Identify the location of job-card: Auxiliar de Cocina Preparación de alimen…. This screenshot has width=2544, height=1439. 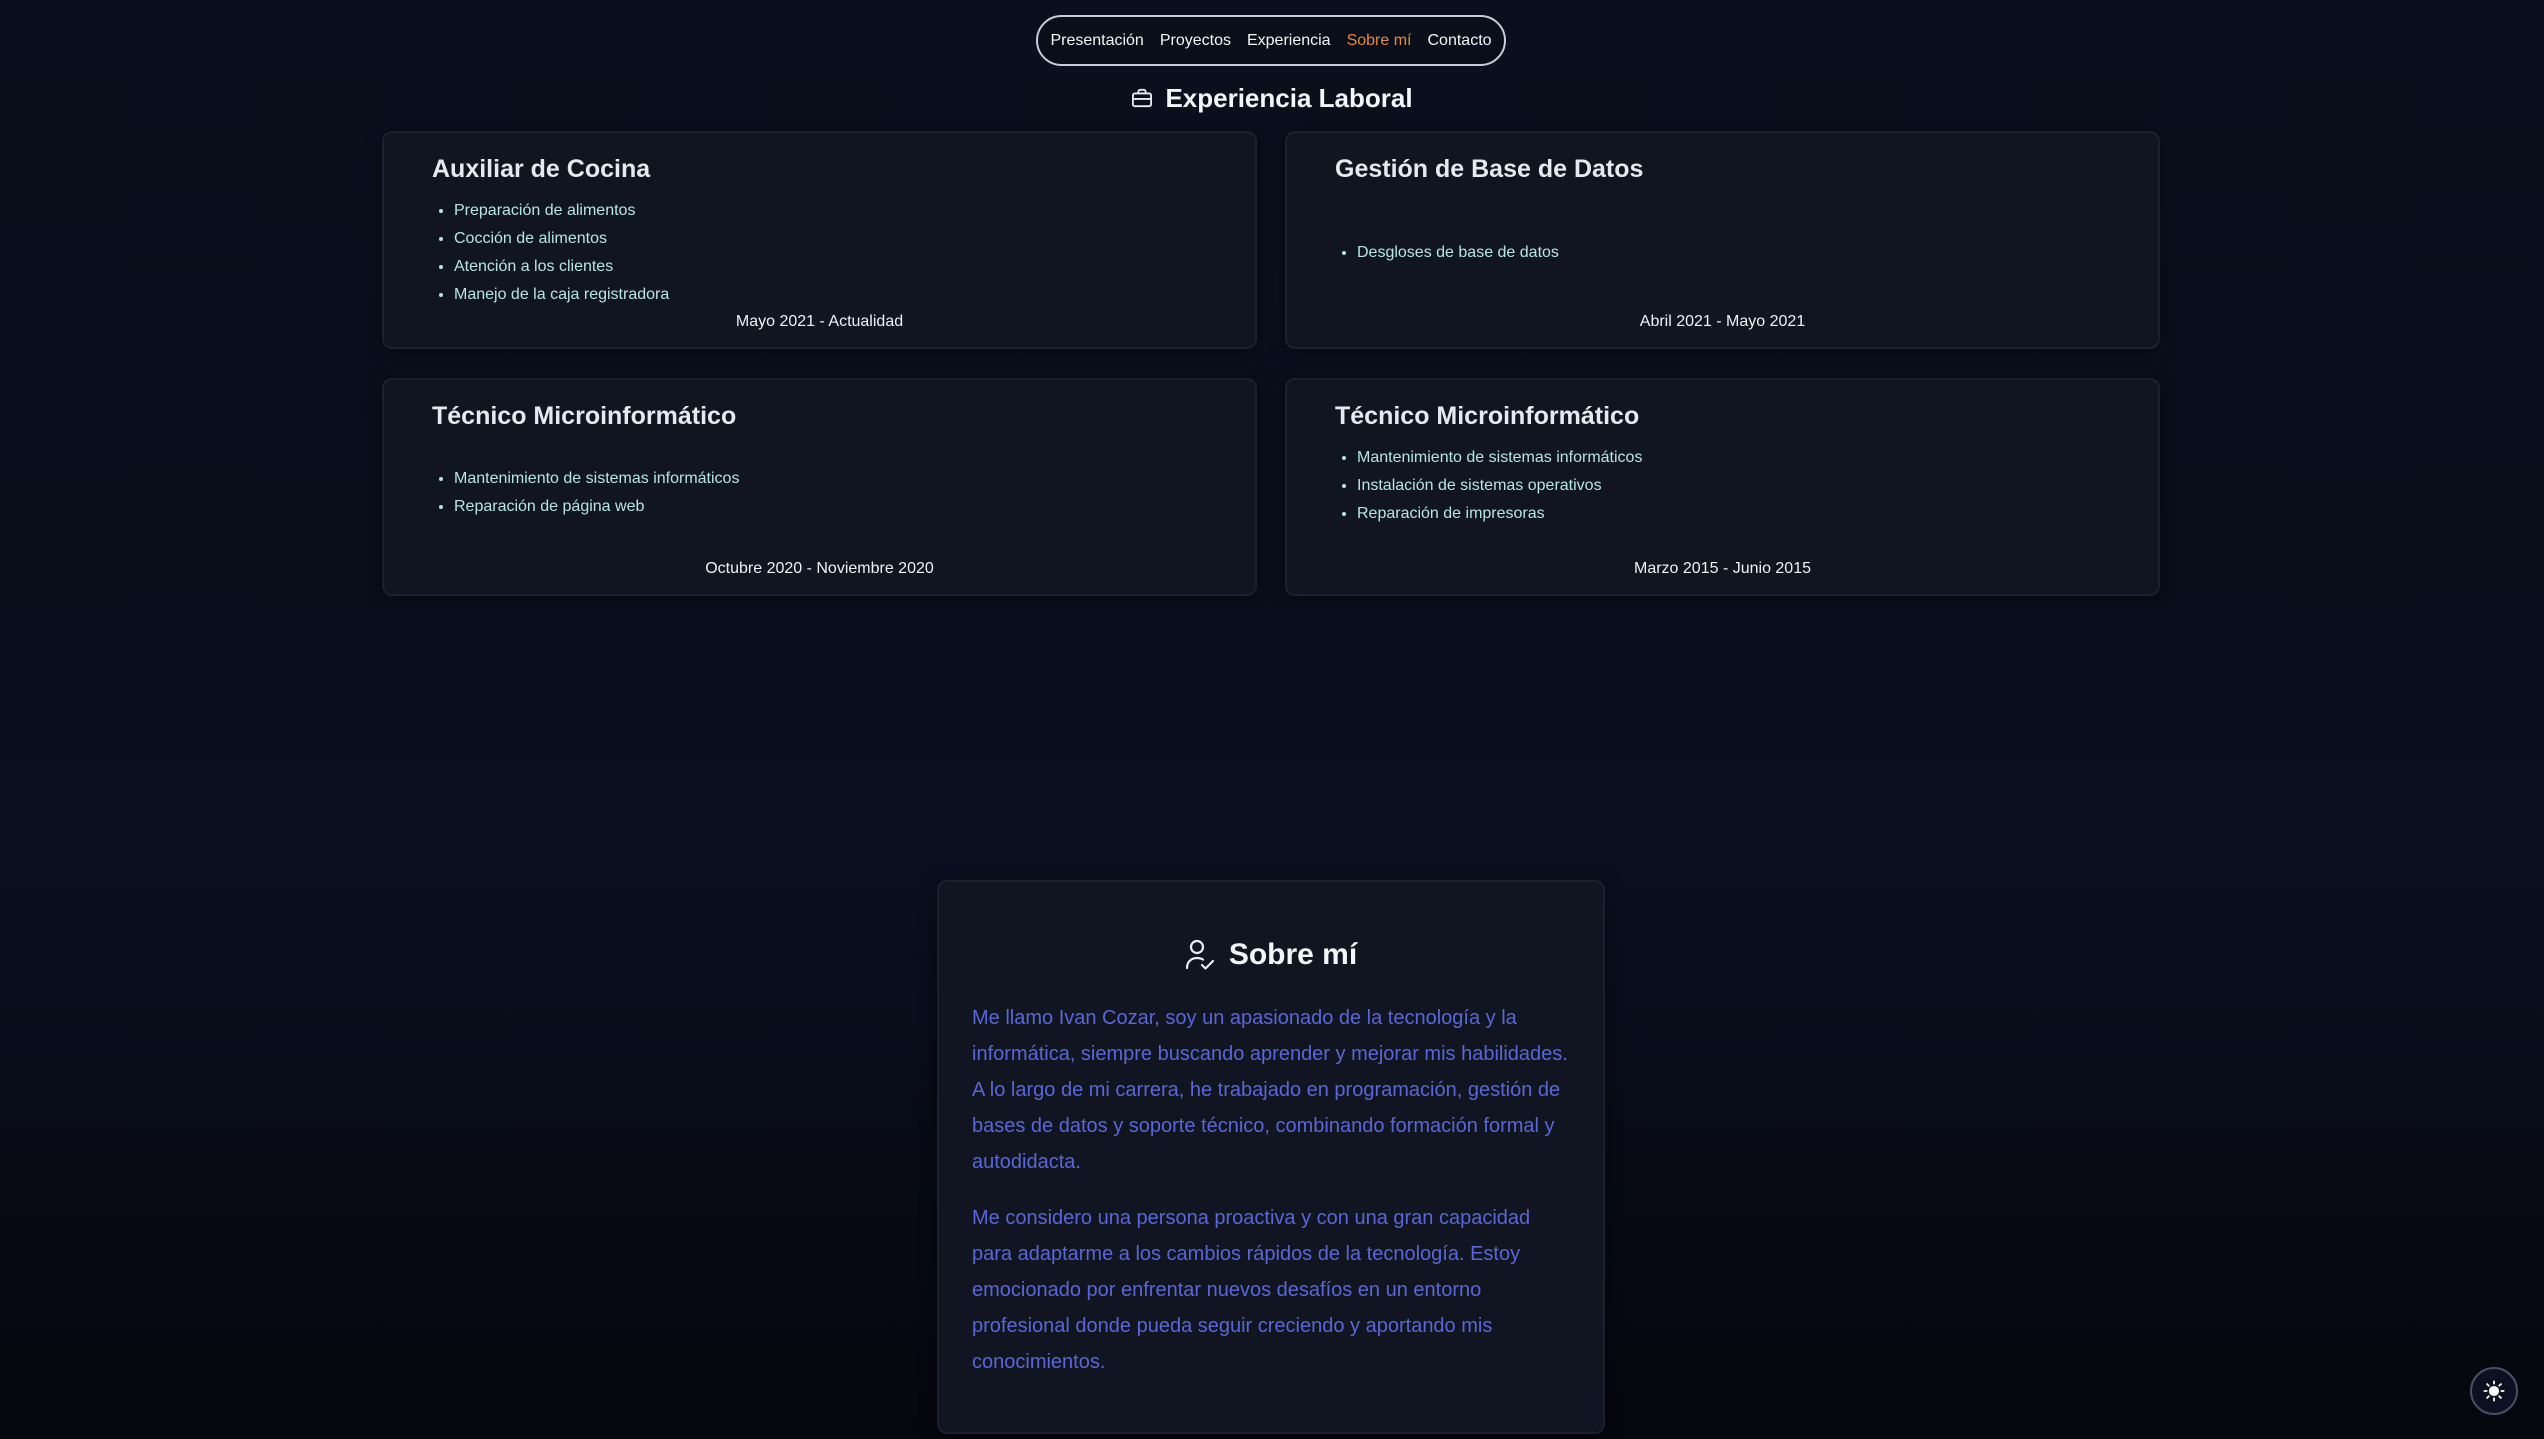
(819, 240).